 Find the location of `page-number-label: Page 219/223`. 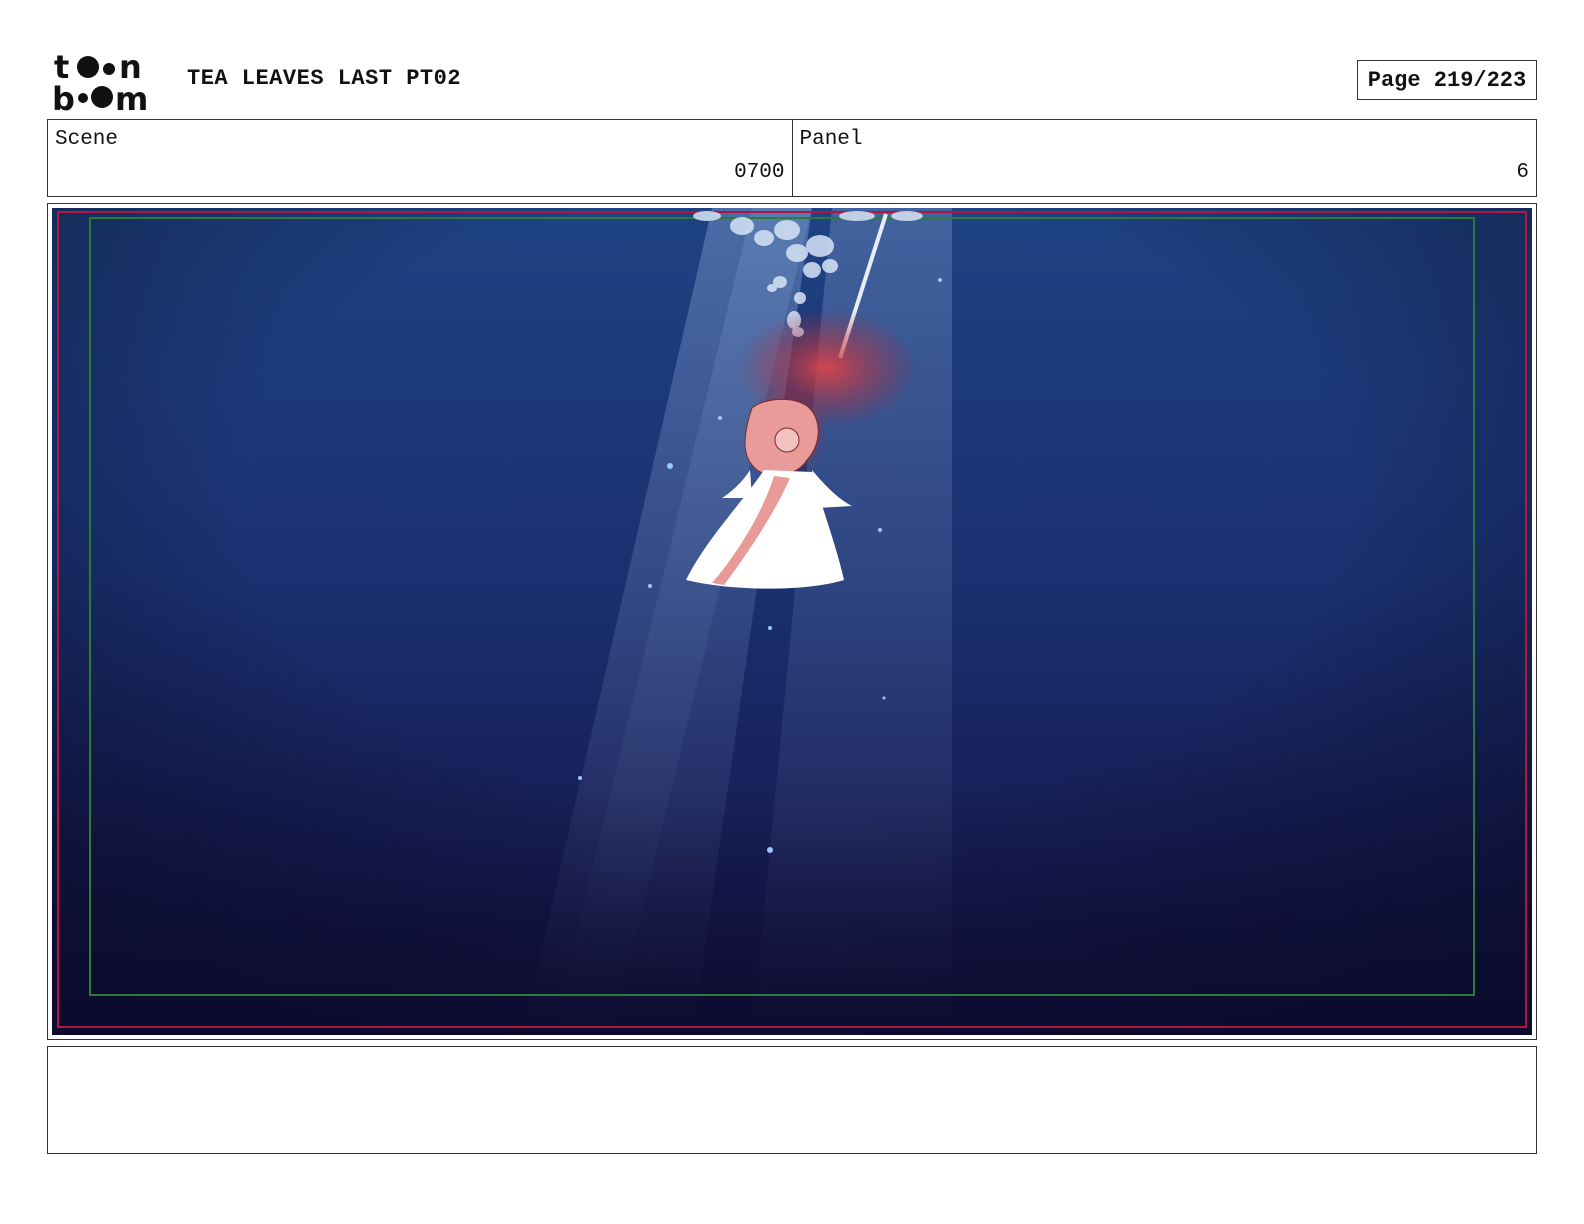

page-number-label: Page 219/223 is located at coordinates (1447, 80).